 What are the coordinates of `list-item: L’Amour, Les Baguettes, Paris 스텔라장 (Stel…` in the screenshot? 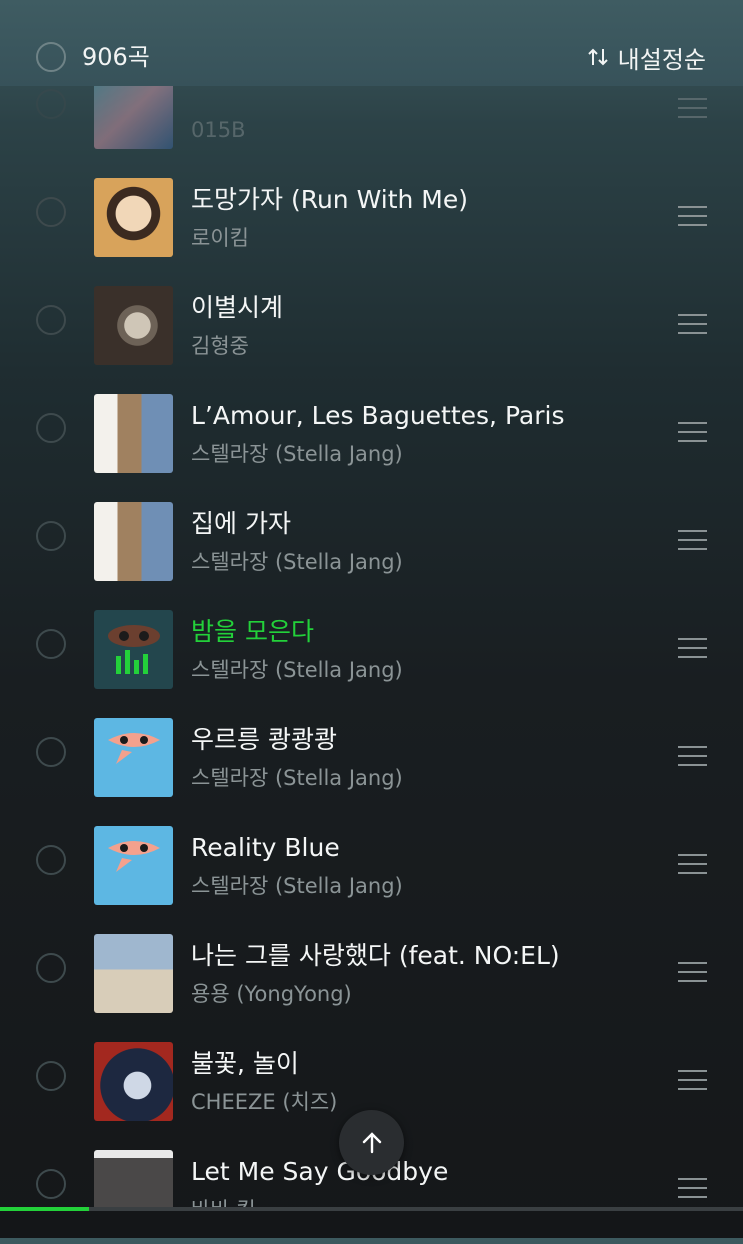 It's located at (371, 434).